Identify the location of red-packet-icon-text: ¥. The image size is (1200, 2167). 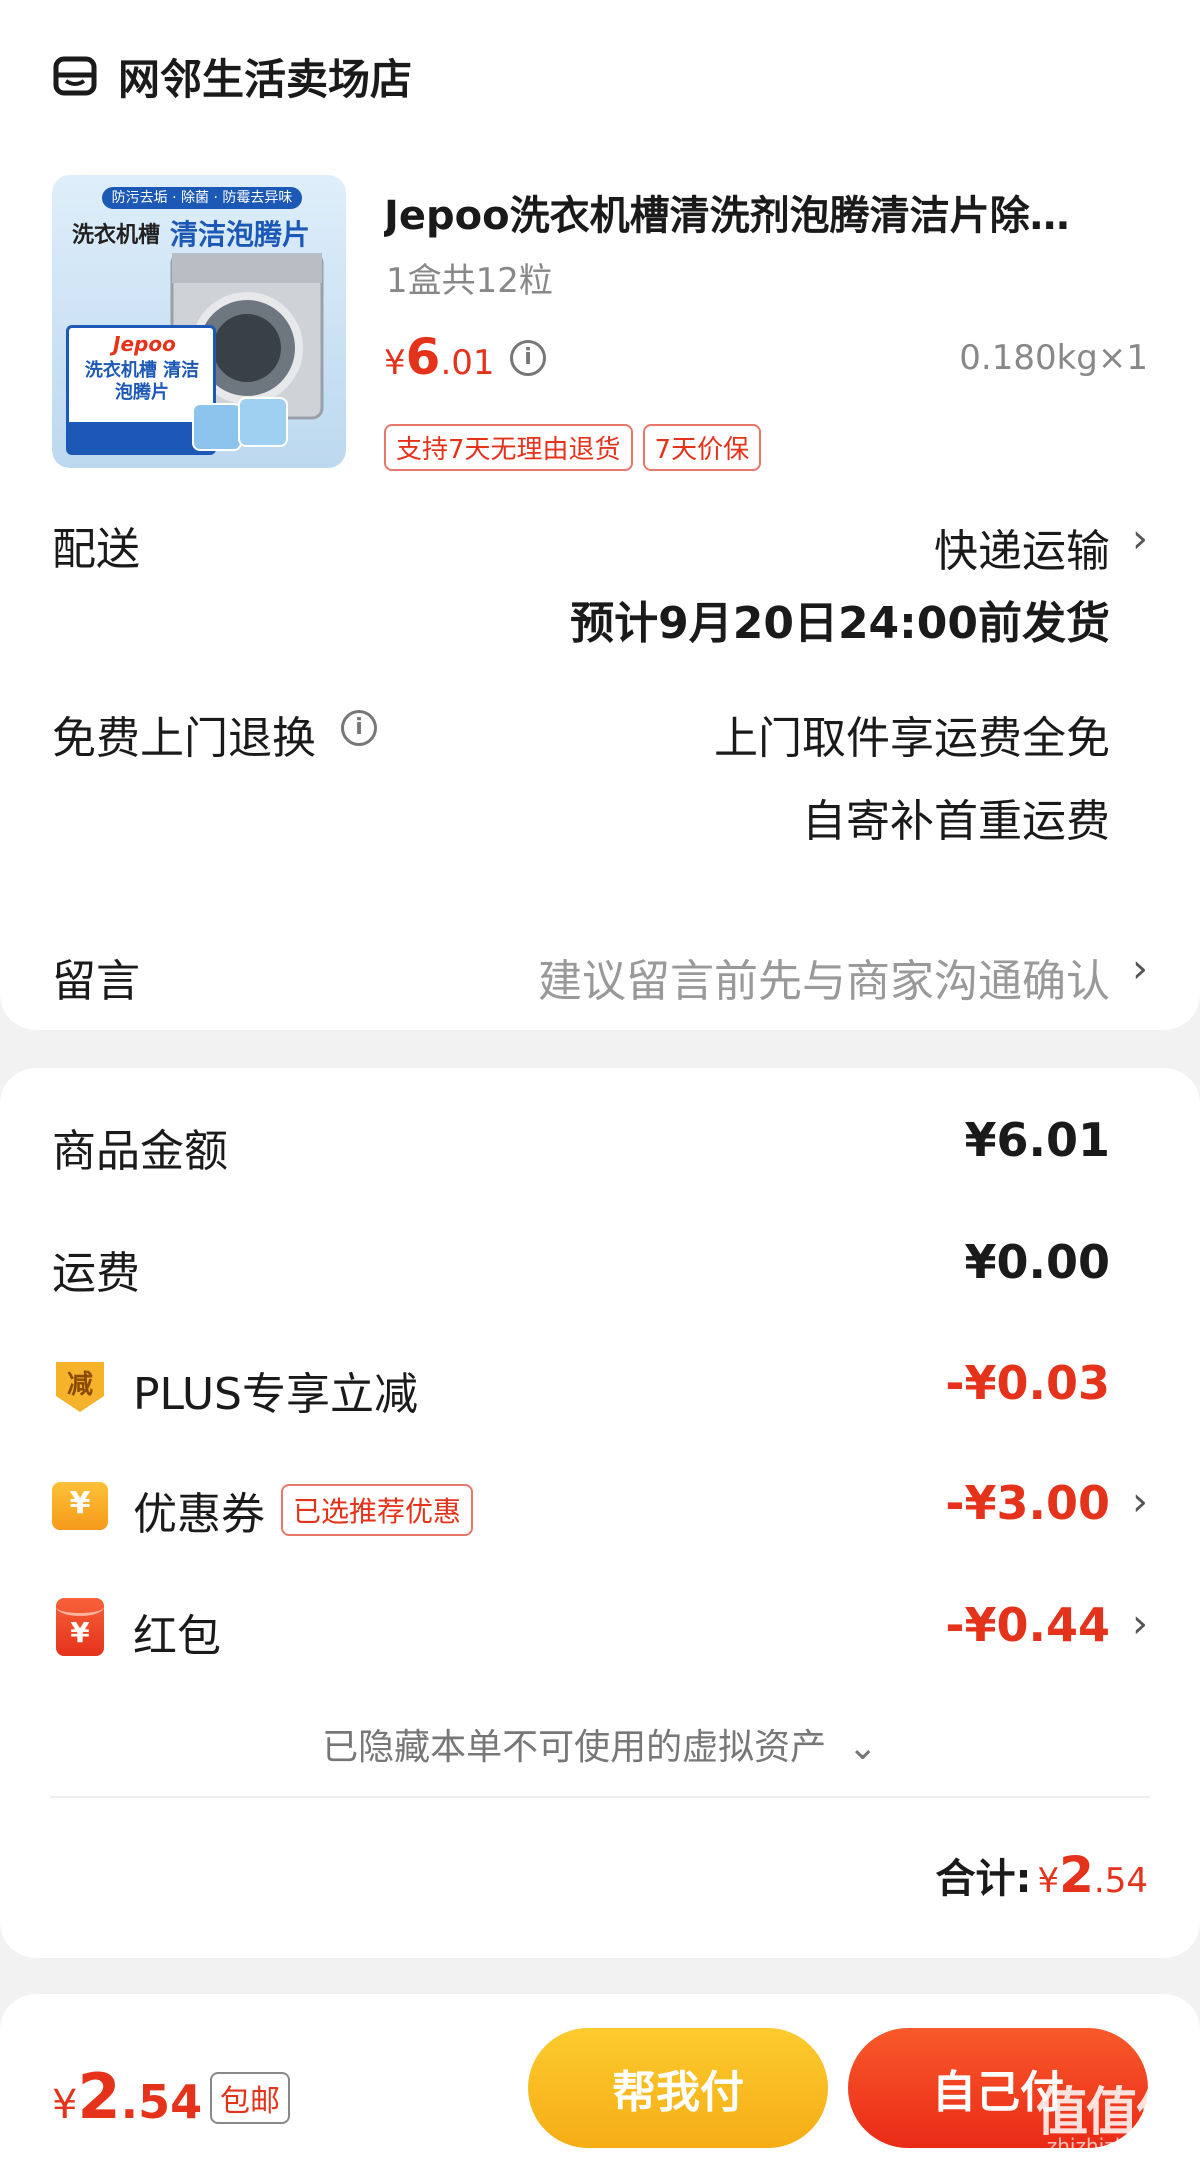
(80, 1632).